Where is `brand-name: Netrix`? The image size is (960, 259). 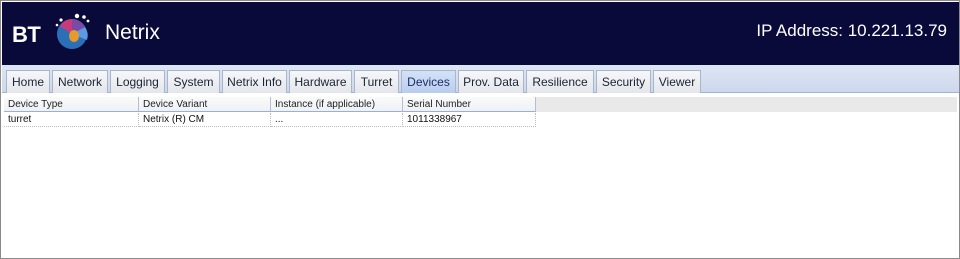 brand-name: Netrix is located at coordinates (132, 32).